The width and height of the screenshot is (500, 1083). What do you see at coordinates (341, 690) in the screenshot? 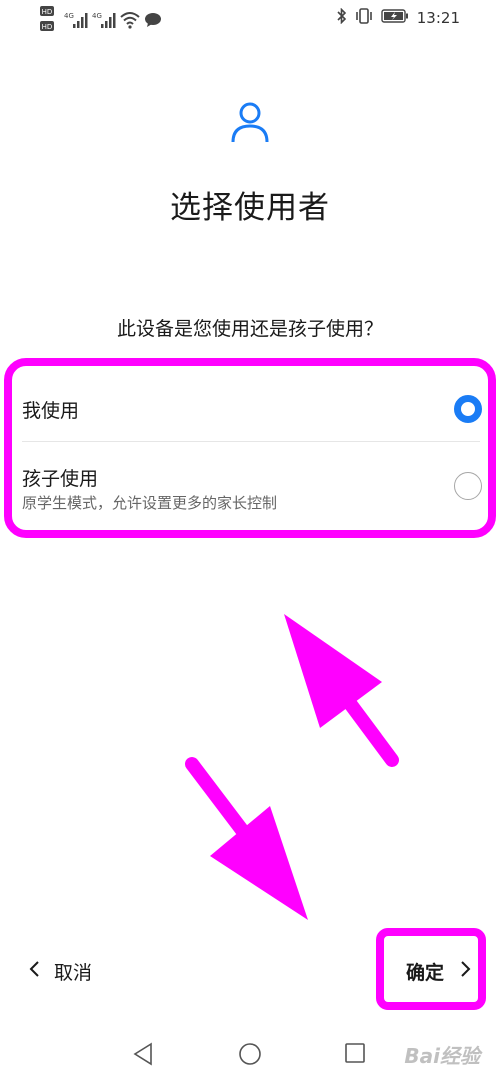
I see `arrow-up-icon` at bounding box center [341, 690].